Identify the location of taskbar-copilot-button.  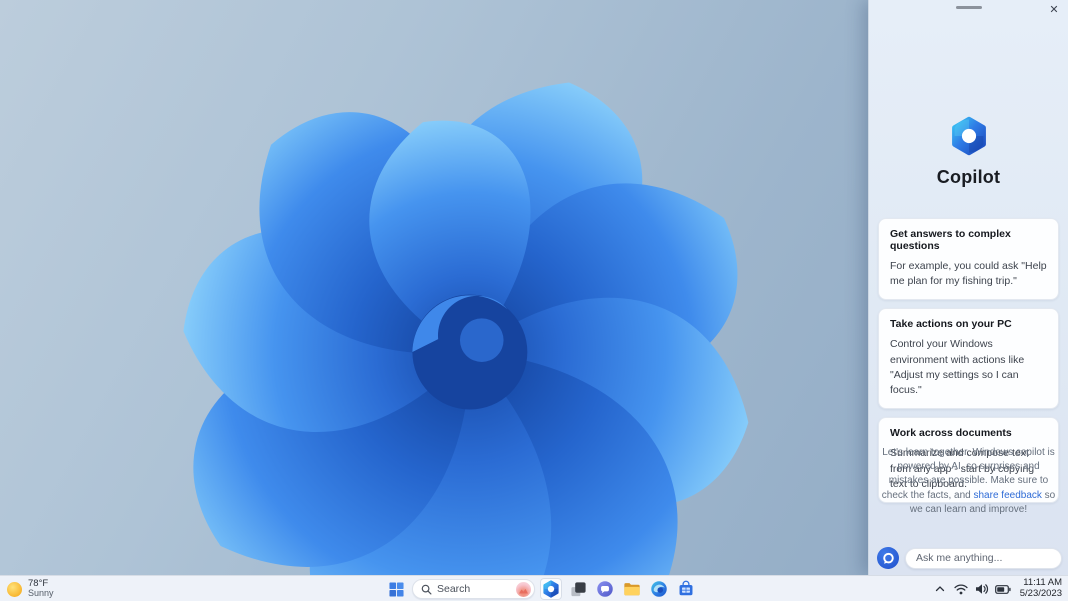
(551, 589).